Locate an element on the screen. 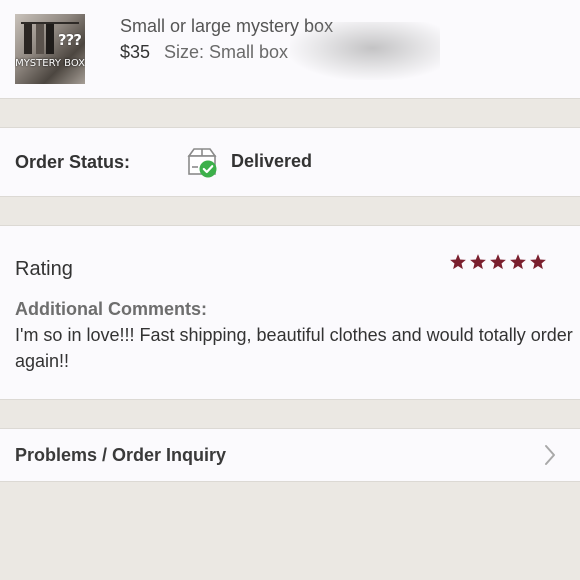 This screenshot has height=580, width=580. product-thumbnail: ??? MYSTERY BOX is located at coordinates (50, 49).